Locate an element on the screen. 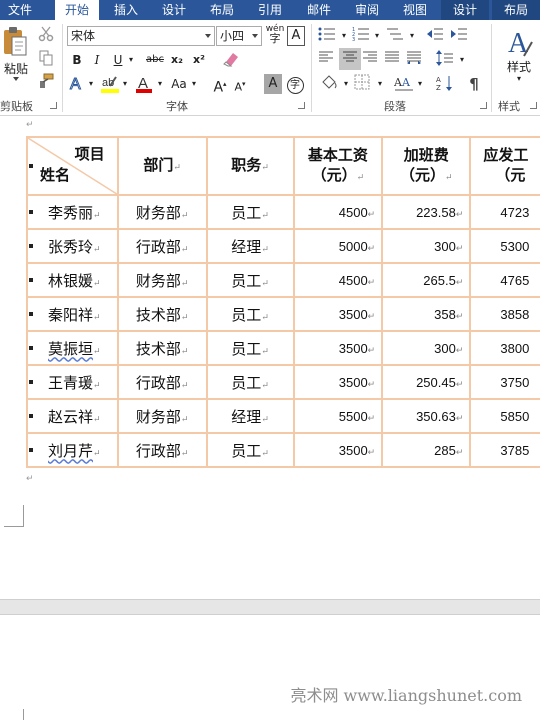  tab-table-layout: 布局 is located at coordinates (516, 10).